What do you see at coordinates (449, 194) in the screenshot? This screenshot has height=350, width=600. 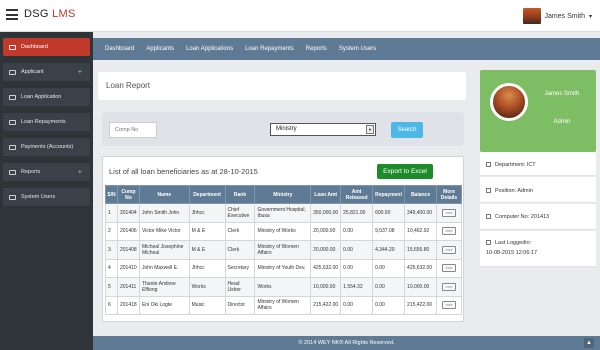 I see `column-header: More Details` at bounding box center [449, 194].